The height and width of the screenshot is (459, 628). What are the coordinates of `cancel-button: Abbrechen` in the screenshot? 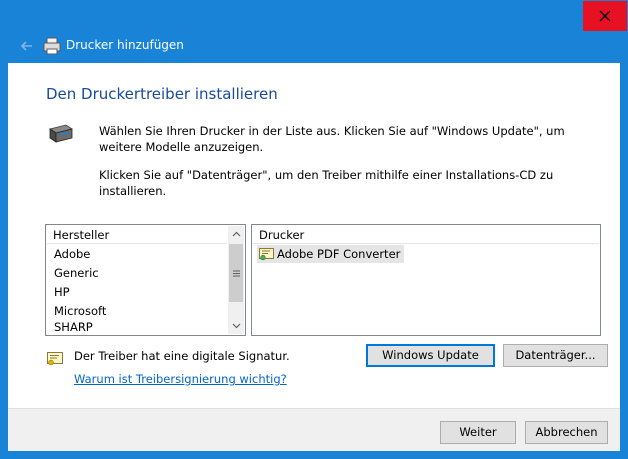 It's located at (566, 432).